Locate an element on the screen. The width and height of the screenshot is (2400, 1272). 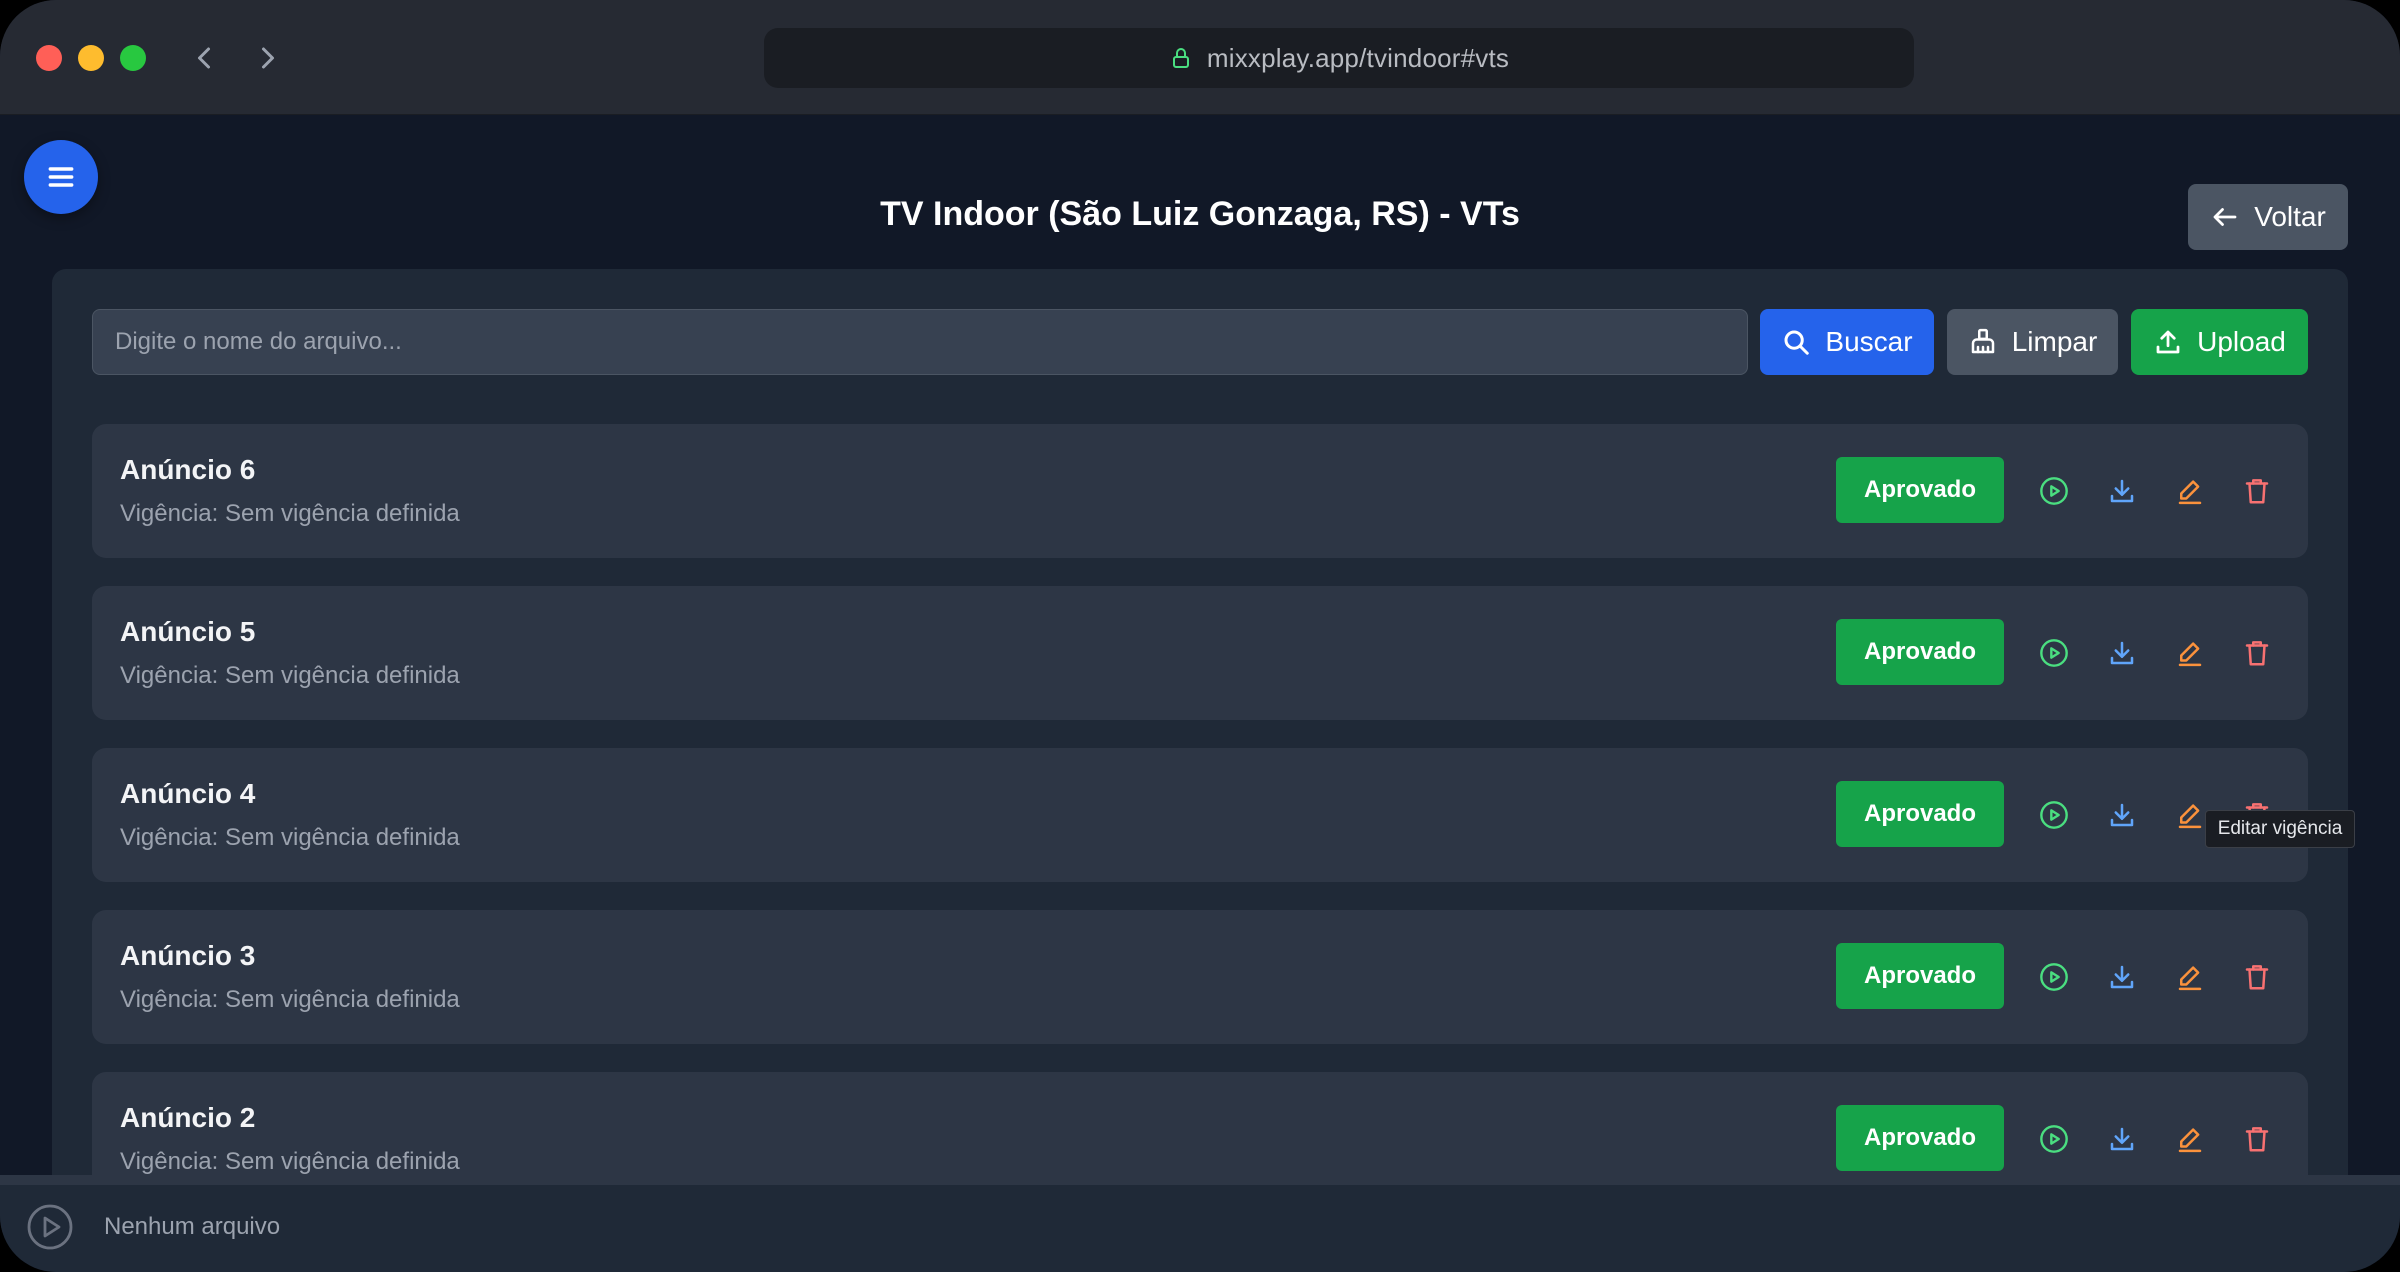
page-title: TV Indoor (São Luiz Gonzaga, RS) - VTs is located at coordinates (1200, 214).